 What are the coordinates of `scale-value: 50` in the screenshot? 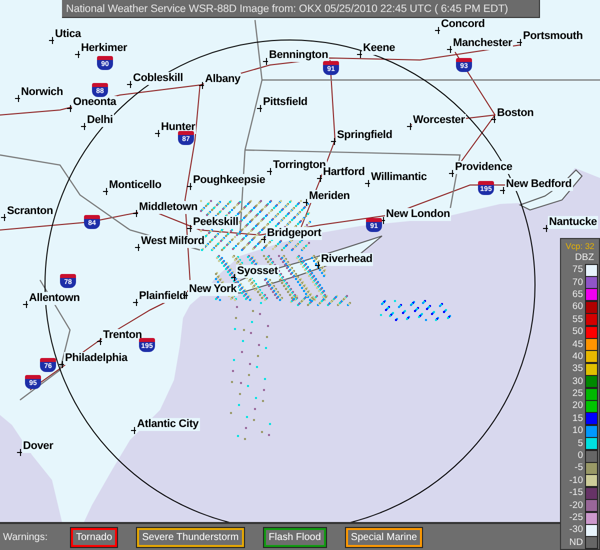 It's located at (577, 332).